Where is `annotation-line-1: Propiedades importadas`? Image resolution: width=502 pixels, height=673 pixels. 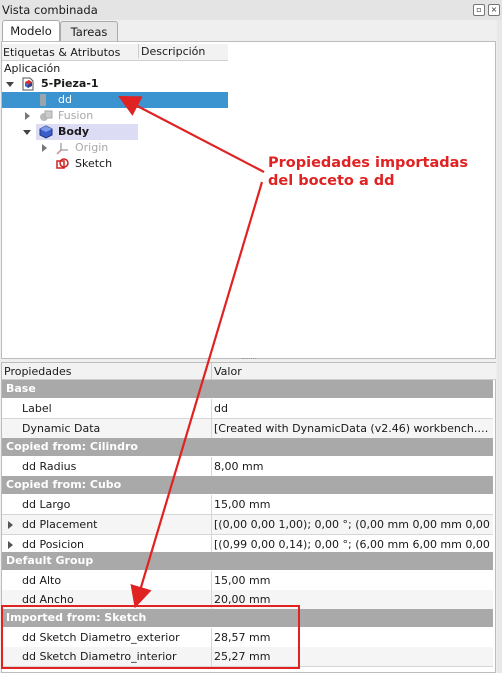
annotation-line-1: Propiedades importadas is located at coordinates (368, 163).